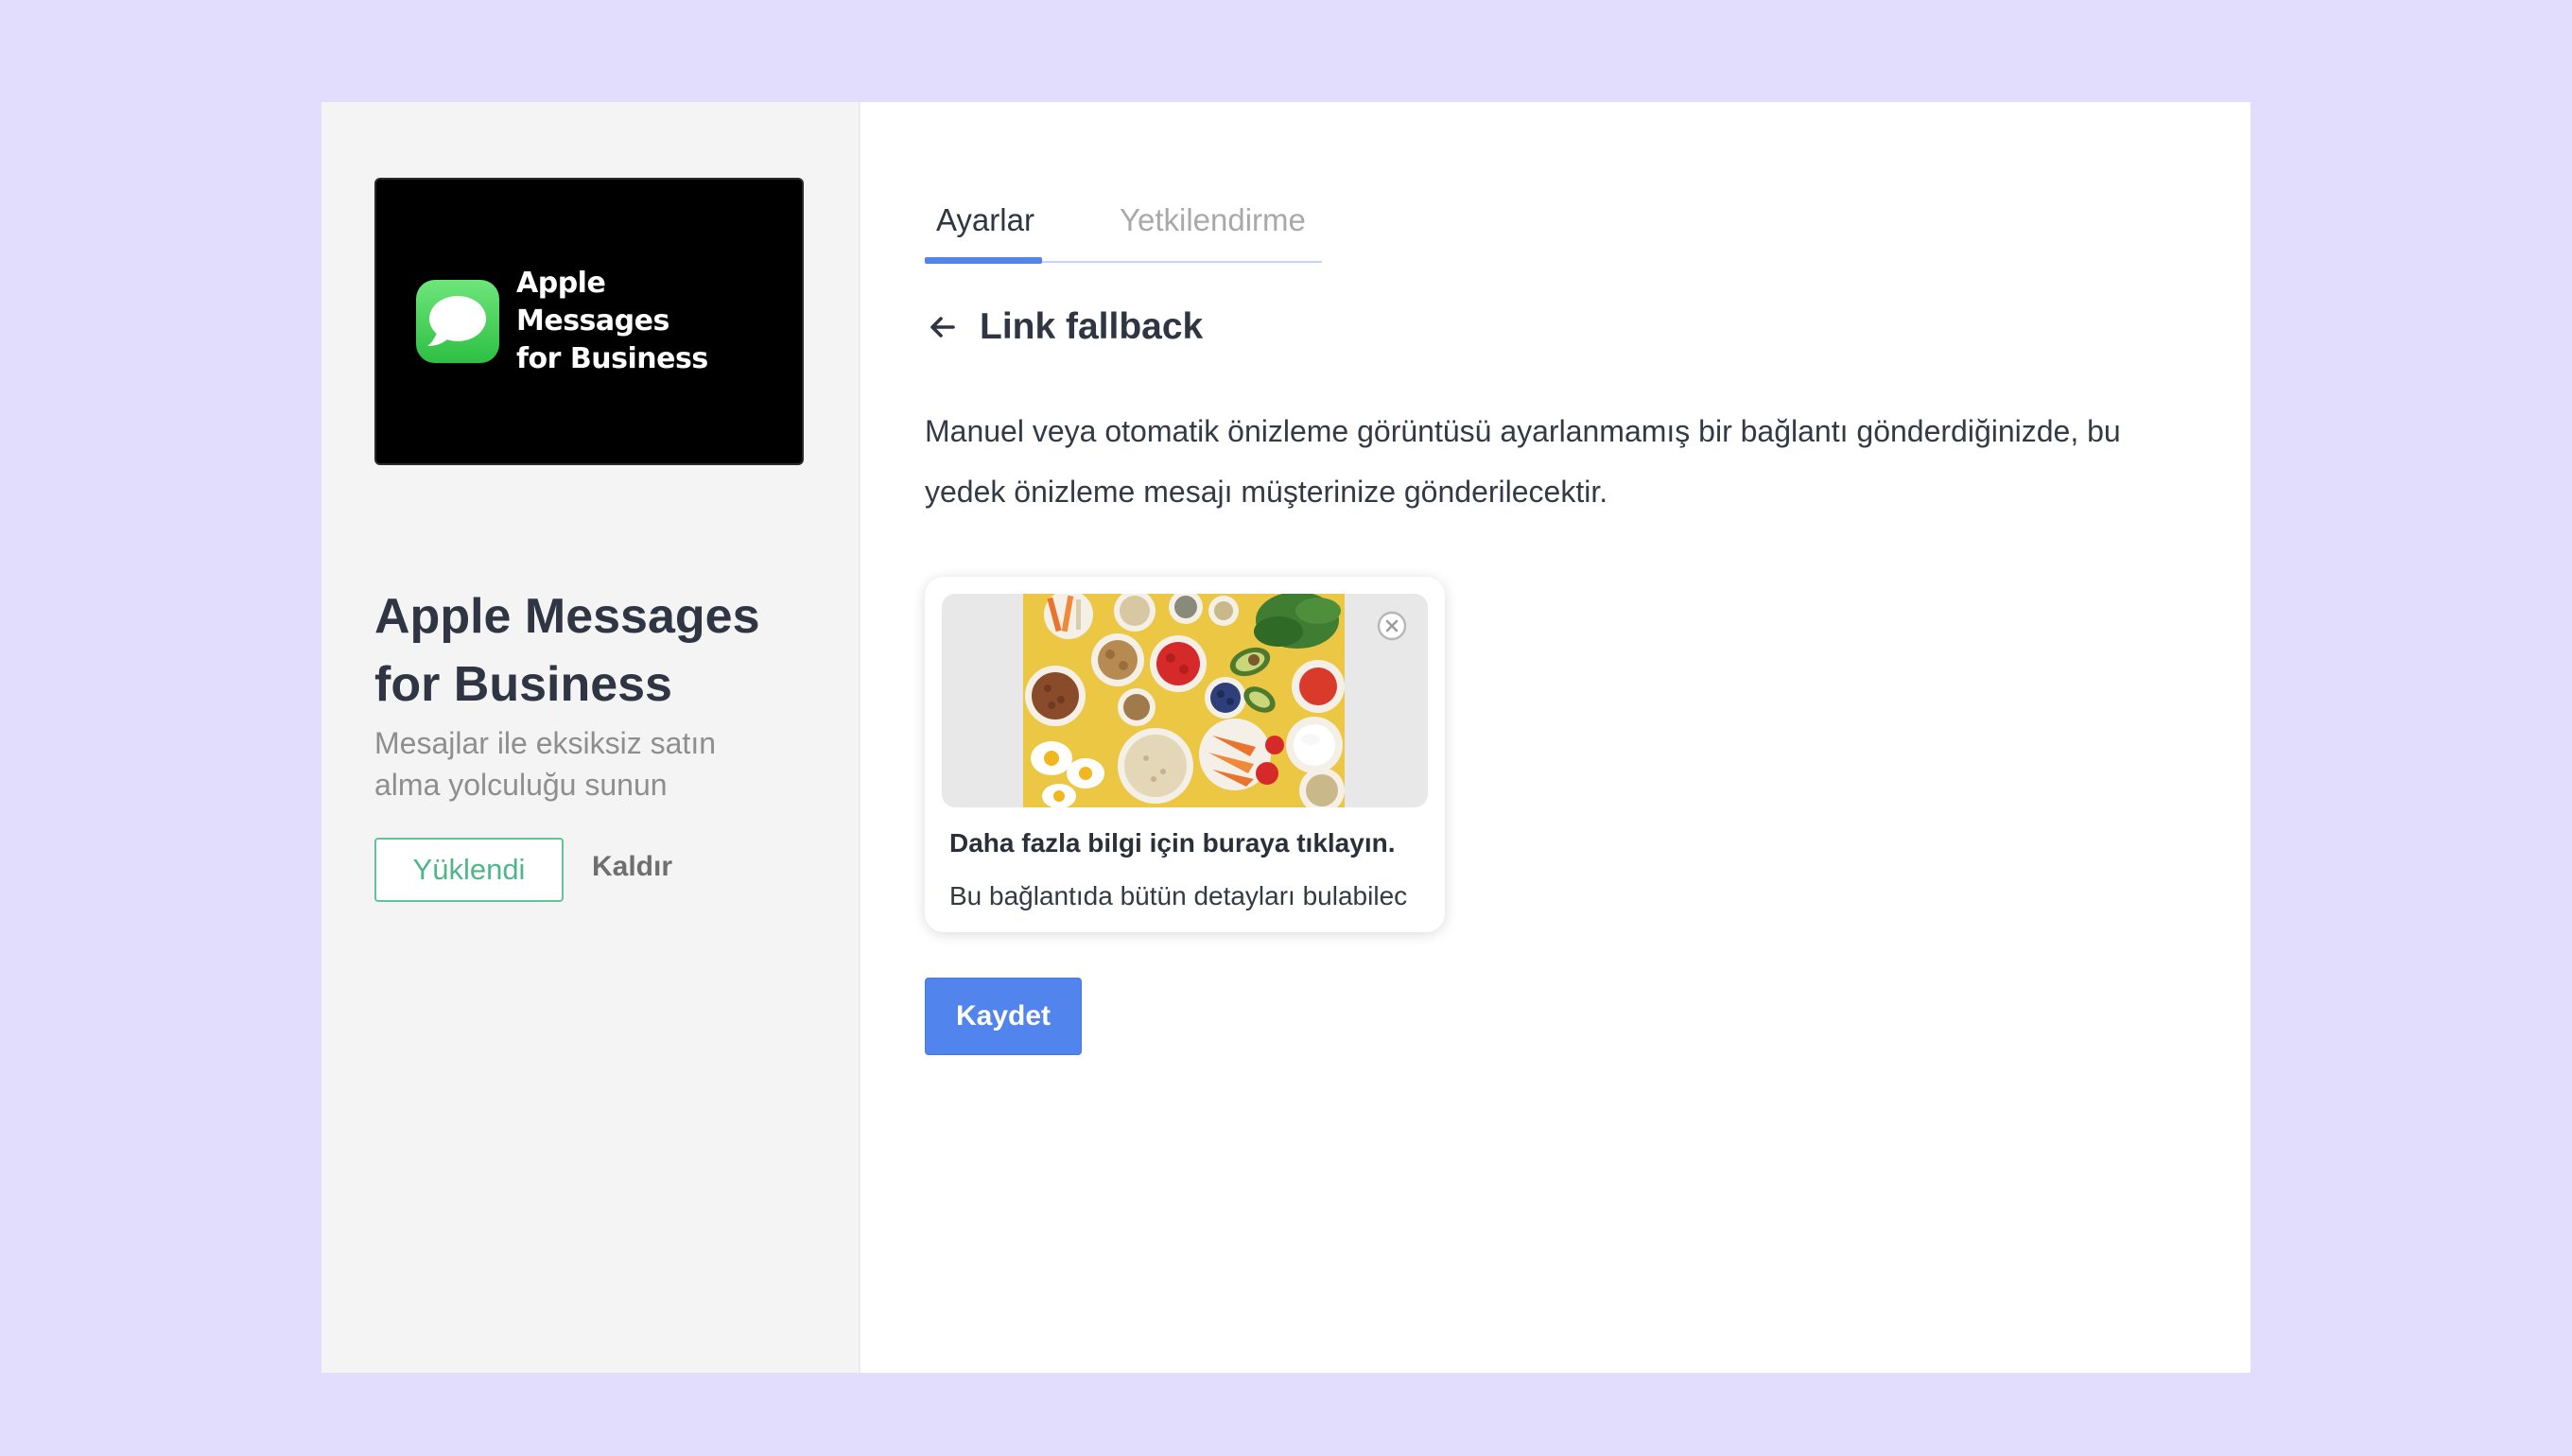 Image resolution: width=2572 pixels, height=1456 pixels. Describe the element at coordinates (942, 327) in the screenshot. I see `arrow-left-icon` at that location.